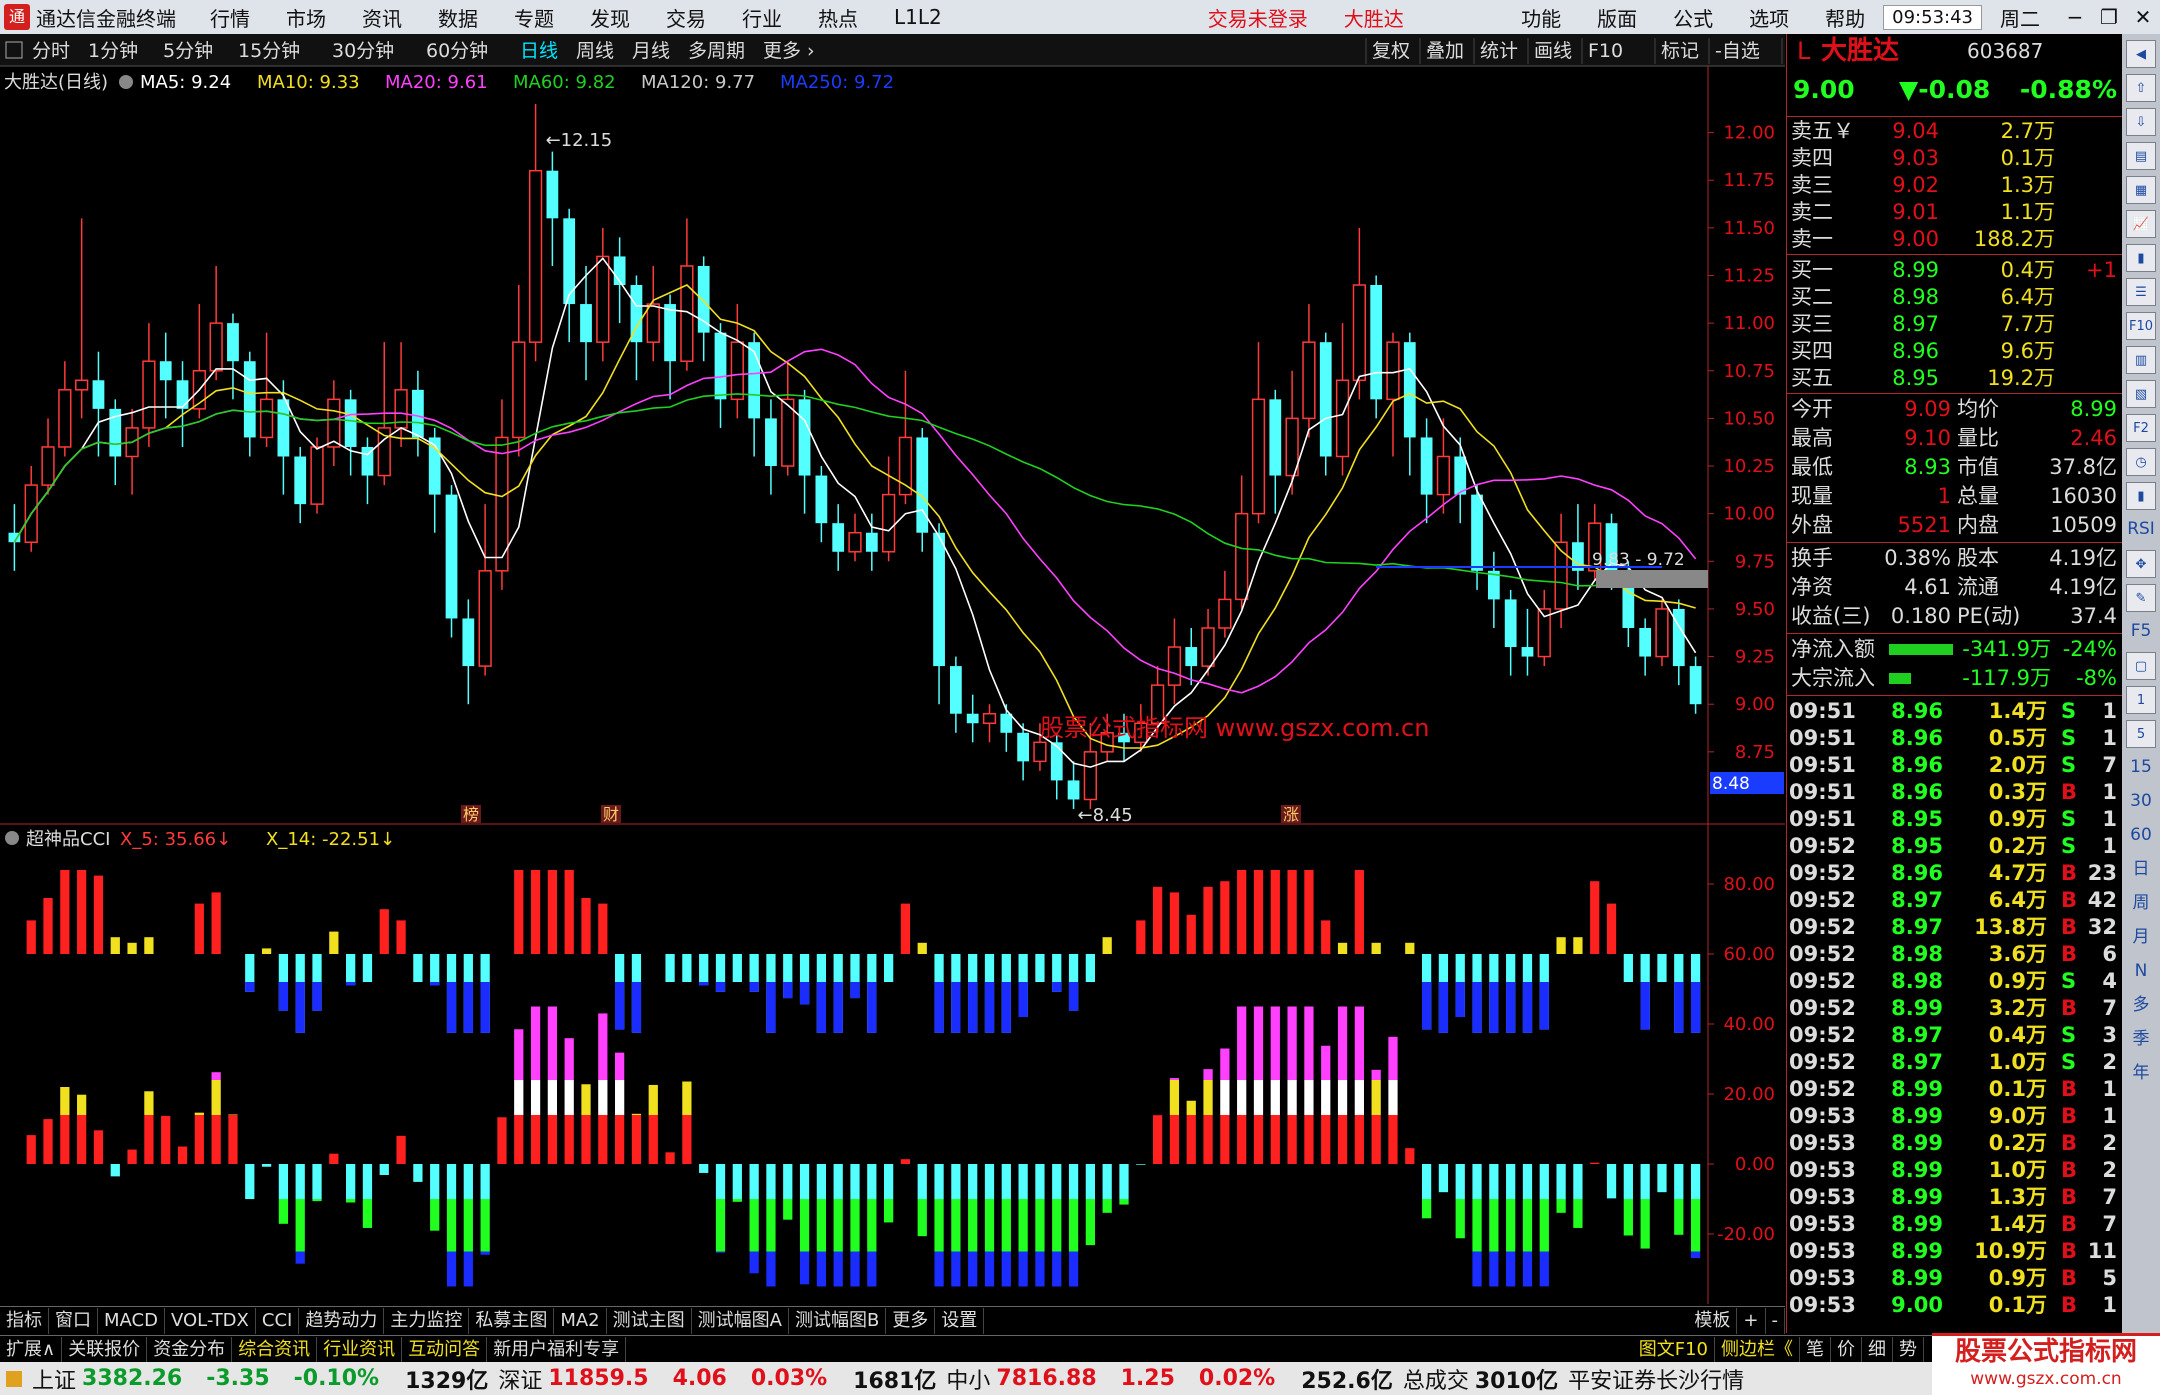 Image resolution: width=2160 pixels, height=1395 pixels. What do you see at coordinates (1908, 1349) in the screenshot?
I see `side-tab-5: 势` at bounding box center [1908, 1349].